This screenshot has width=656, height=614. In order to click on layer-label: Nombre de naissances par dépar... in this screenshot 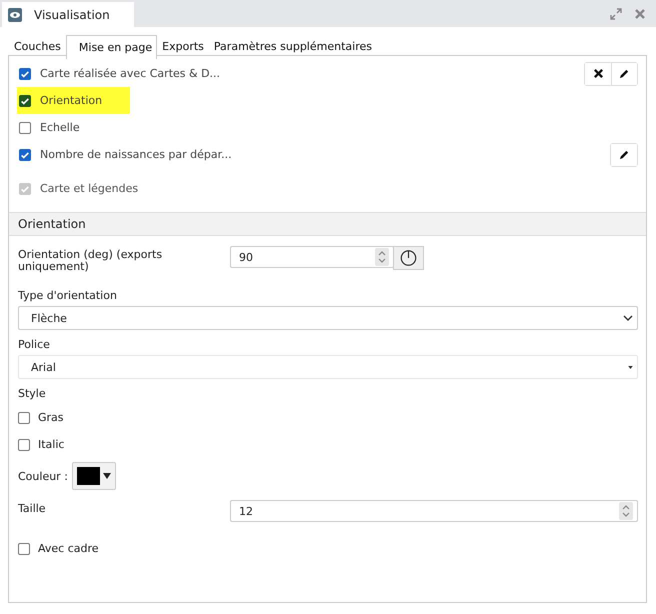, I will do `click(136, 154)`.